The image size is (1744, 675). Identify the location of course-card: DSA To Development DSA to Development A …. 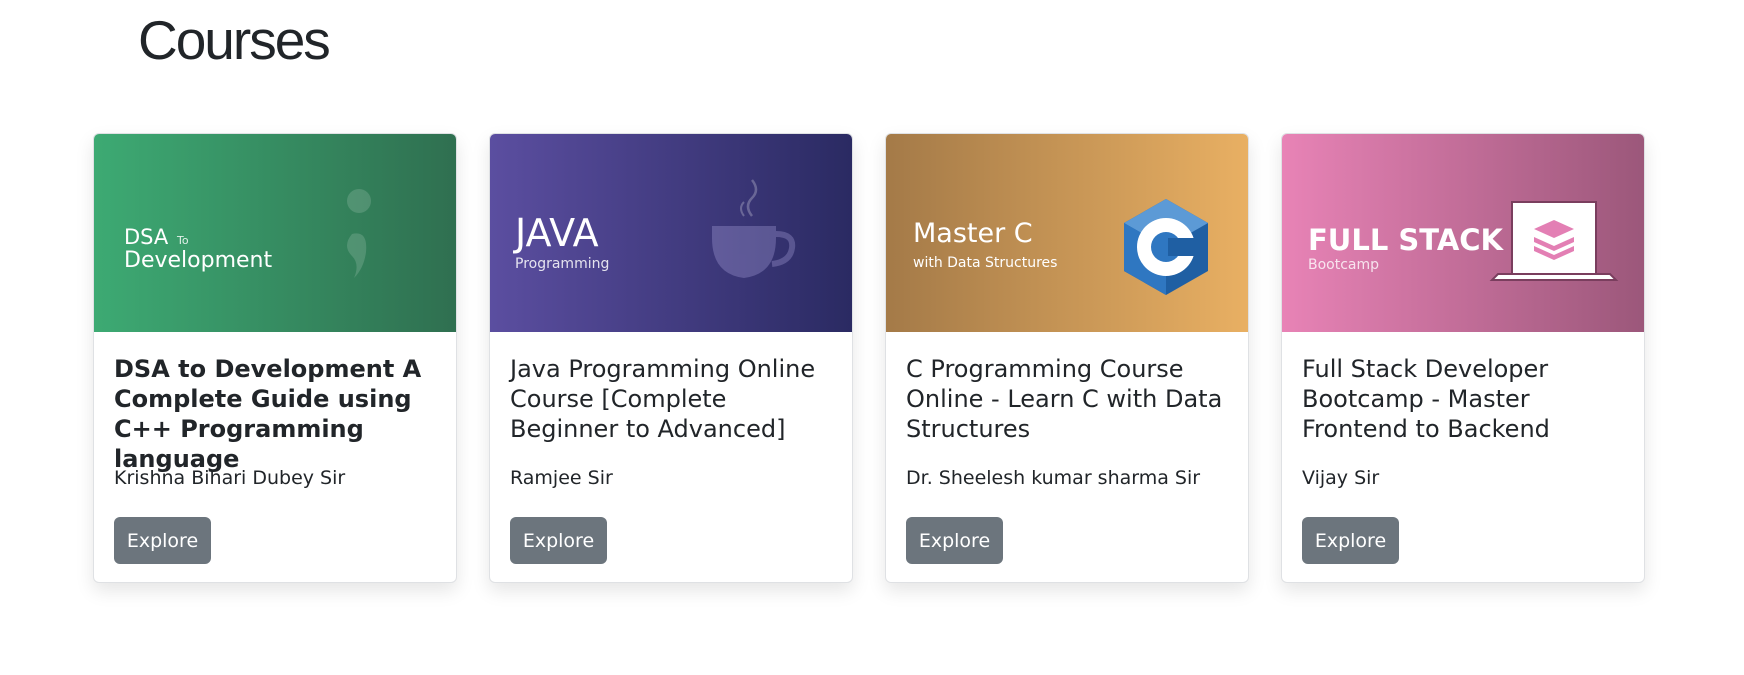
(275, 358).